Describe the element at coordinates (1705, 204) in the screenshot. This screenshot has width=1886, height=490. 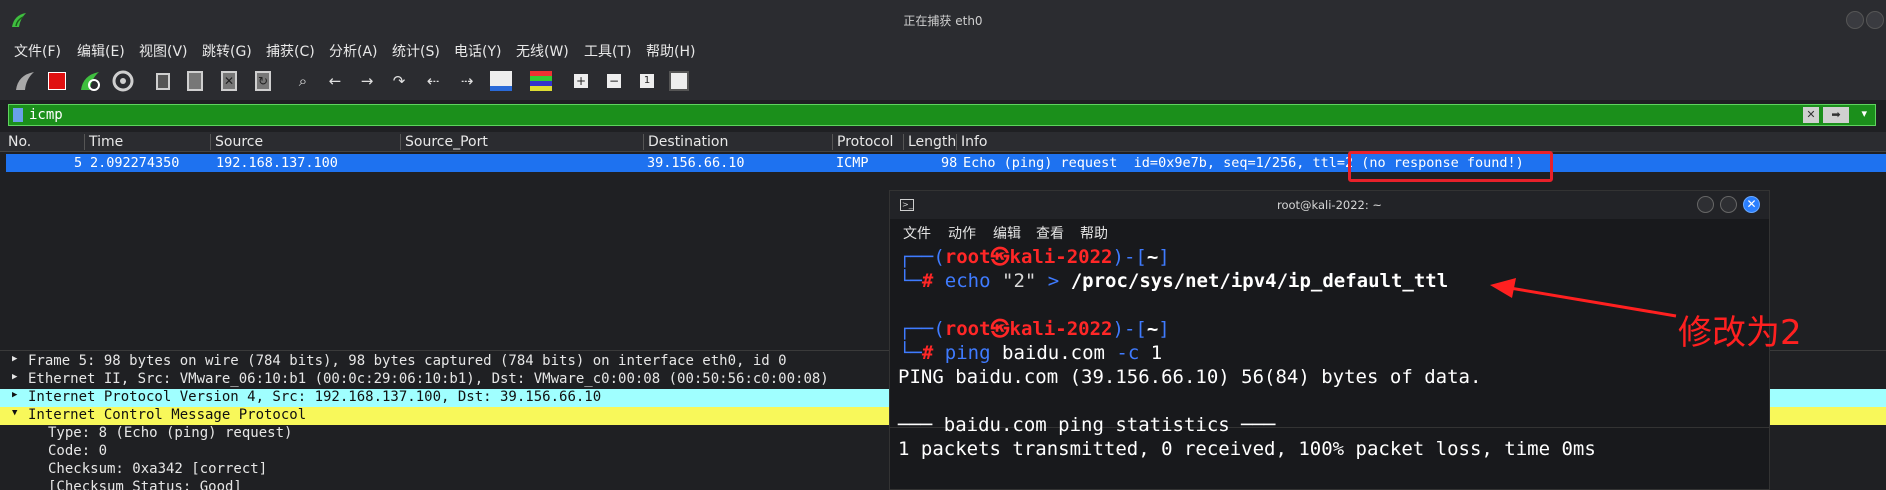
I see `terminal-minimize-button` at that location.